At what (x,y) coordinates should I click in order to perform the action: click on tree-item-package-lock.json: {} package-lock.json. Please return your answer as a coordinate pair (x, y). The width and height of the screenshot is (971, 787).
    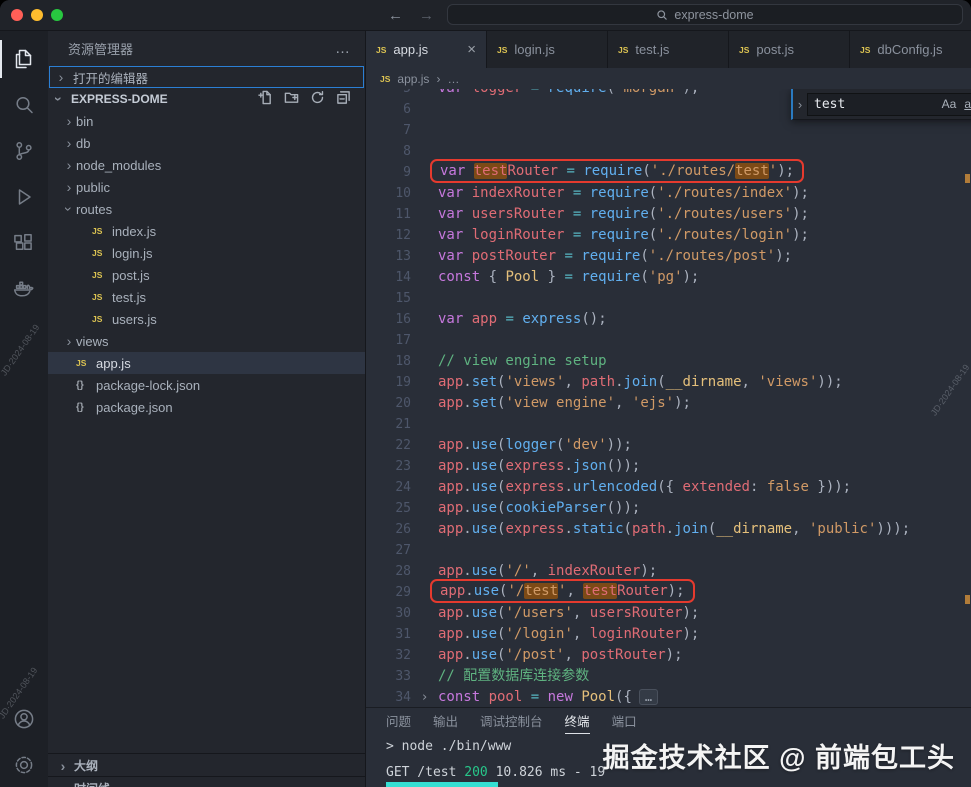
    Looking at the image, I should click on (206, 385).